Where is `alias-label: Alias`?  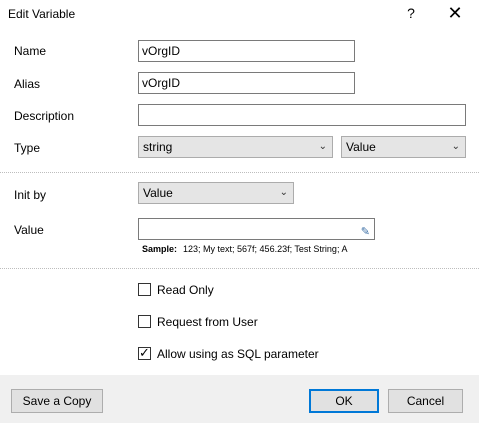
alias-label: Alias is located at coordinates (27, 84).